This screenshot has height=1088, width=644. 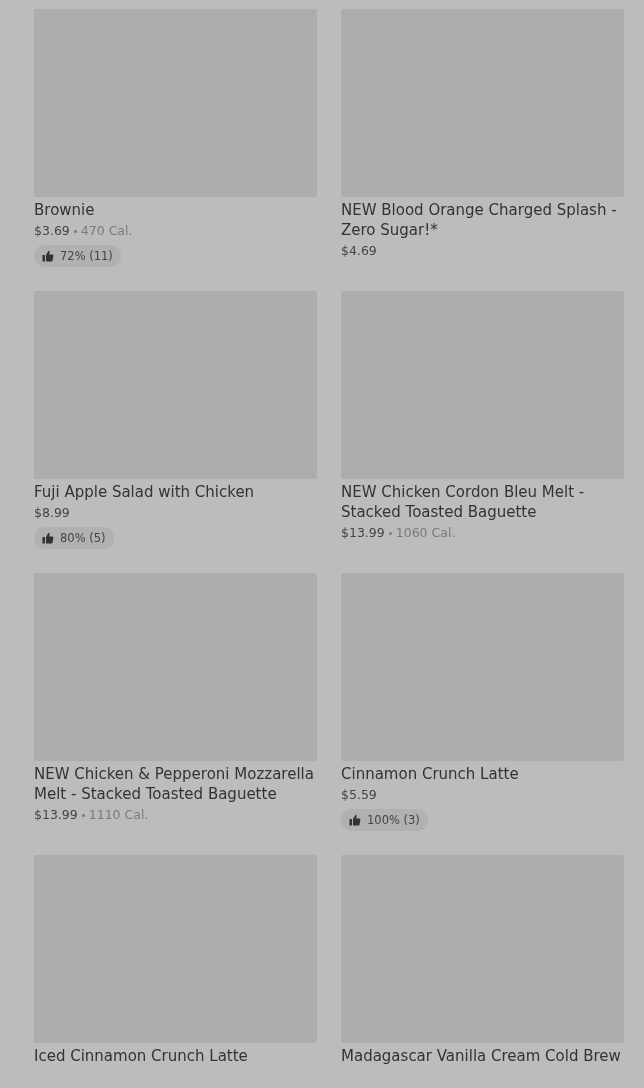 I want to click on item-name: NEW Blood Orange Charged Splash - Zero Sugar!*, so click(x=482, y=220).